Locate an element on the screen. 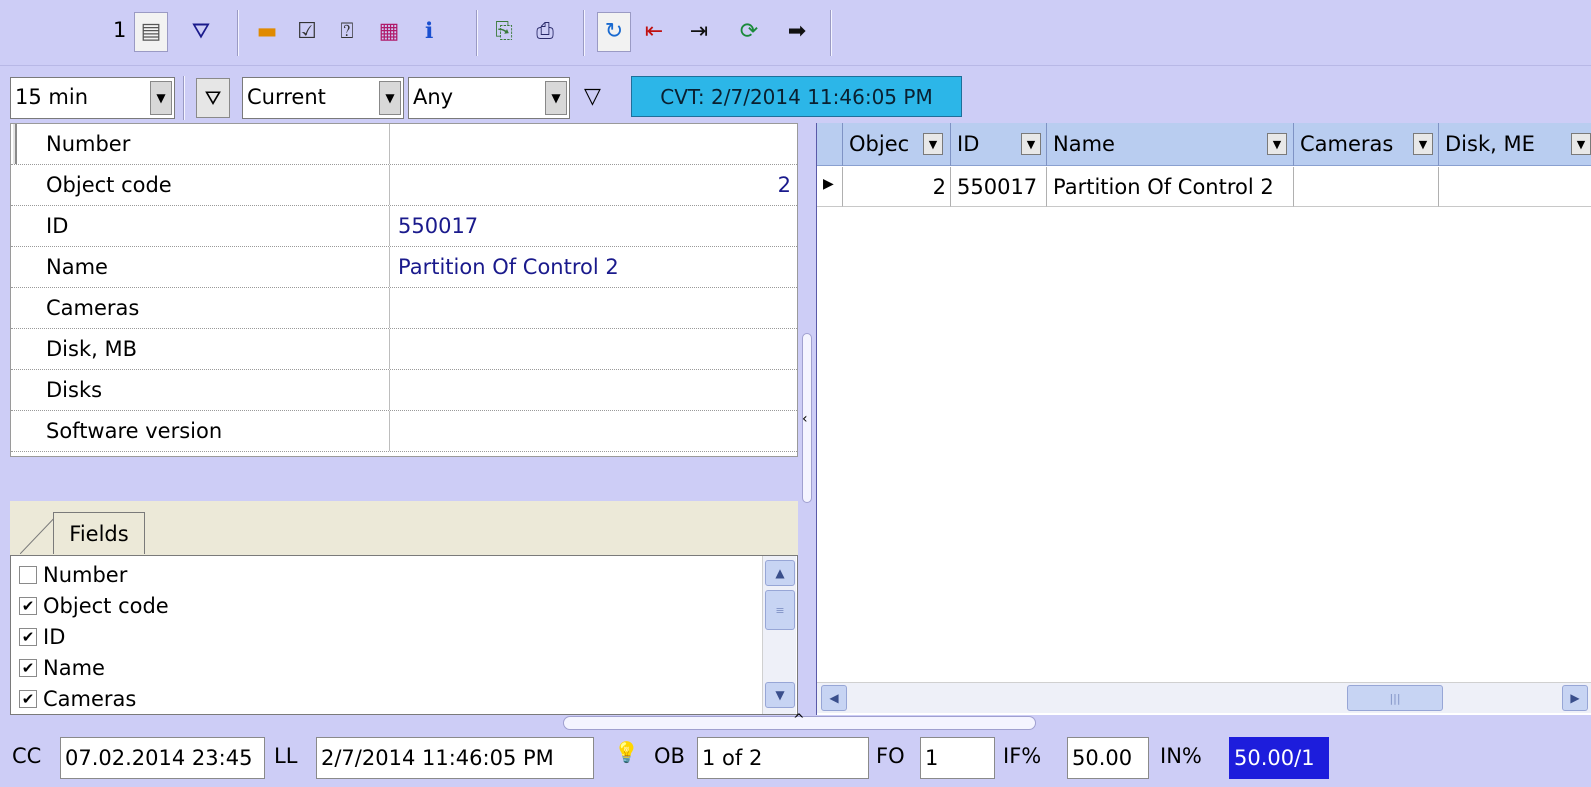 This screenshot has height=787, width=1591. field-item: ✔ ID is located at coordinates (42, 637).